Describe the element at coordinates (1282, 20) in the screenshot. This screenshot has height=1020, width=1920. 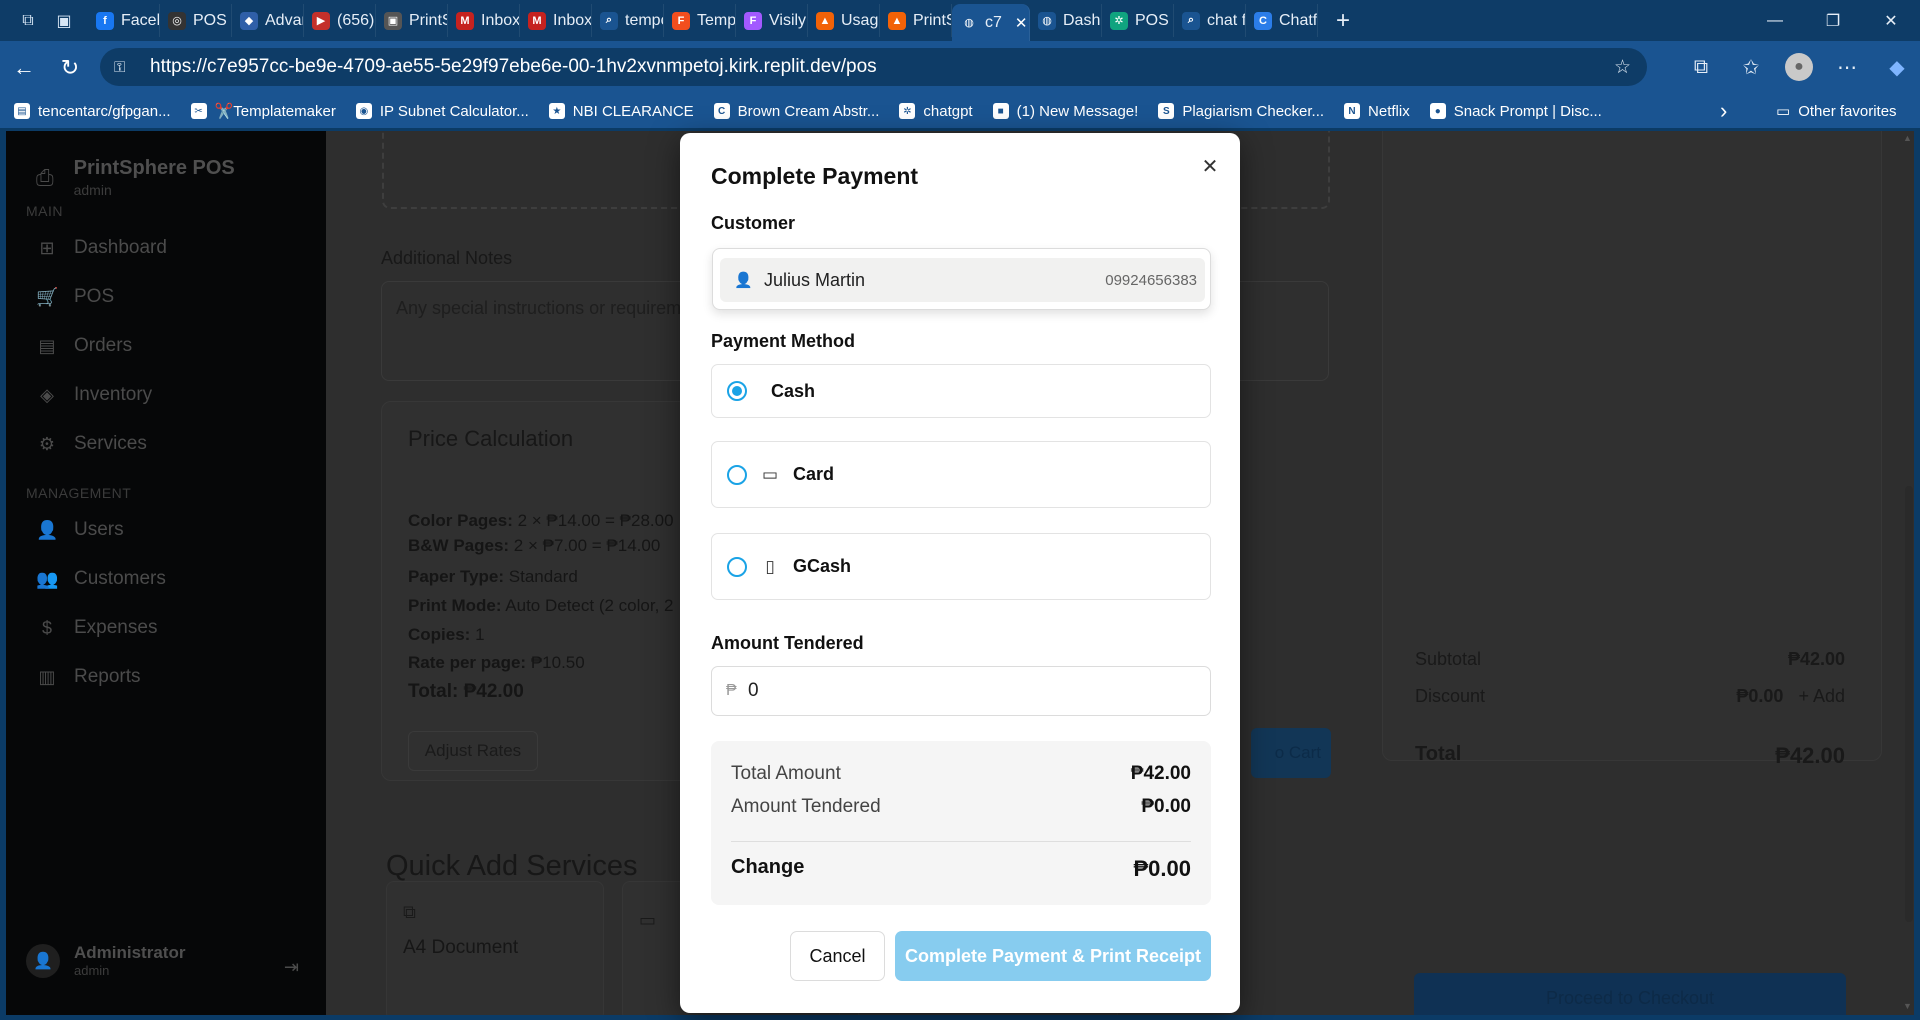
I see `browser-tab: C Chatfu` at that location.